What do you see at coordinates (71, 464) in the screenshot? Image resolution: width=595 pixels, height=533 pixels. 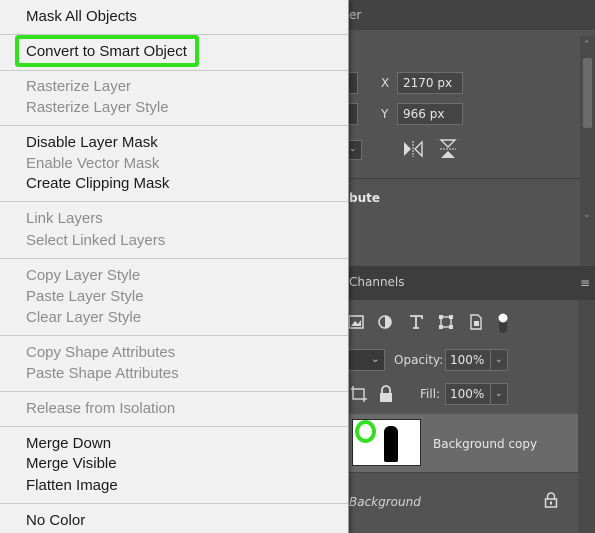 I see `menu-item-merge-visible: Merge Visible` at bounding box center [71, 464].